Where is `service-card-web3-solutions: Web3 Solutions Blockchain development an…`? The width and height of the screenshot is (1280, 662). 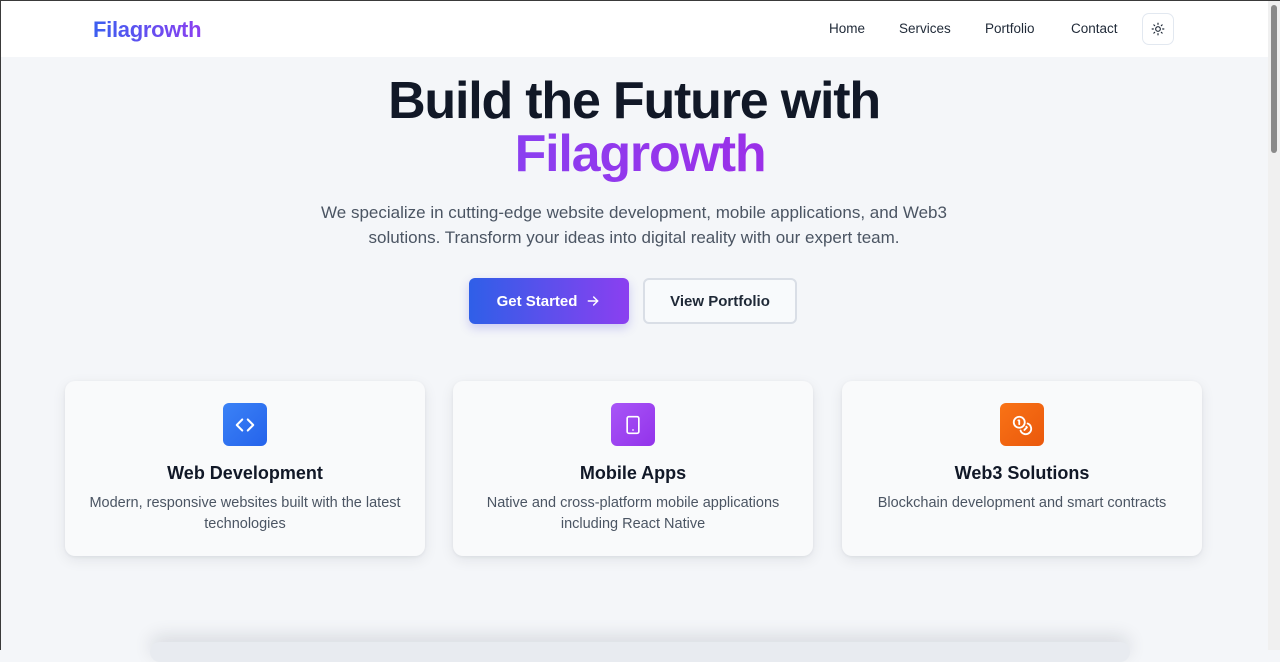
service-card-web3-solutions: Web3 Solutions Blockchain development an… is located at coordinates (1022, 468).